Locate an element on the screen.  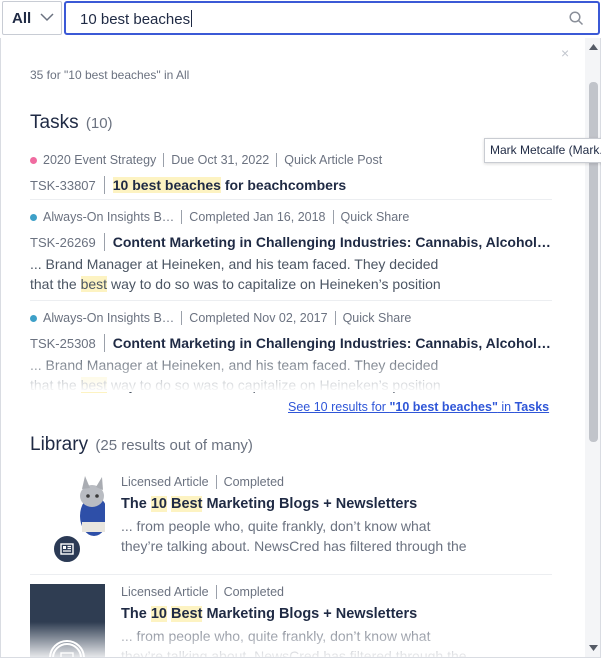
task-id: TSK-33807 is located at coordinates (63, 185).